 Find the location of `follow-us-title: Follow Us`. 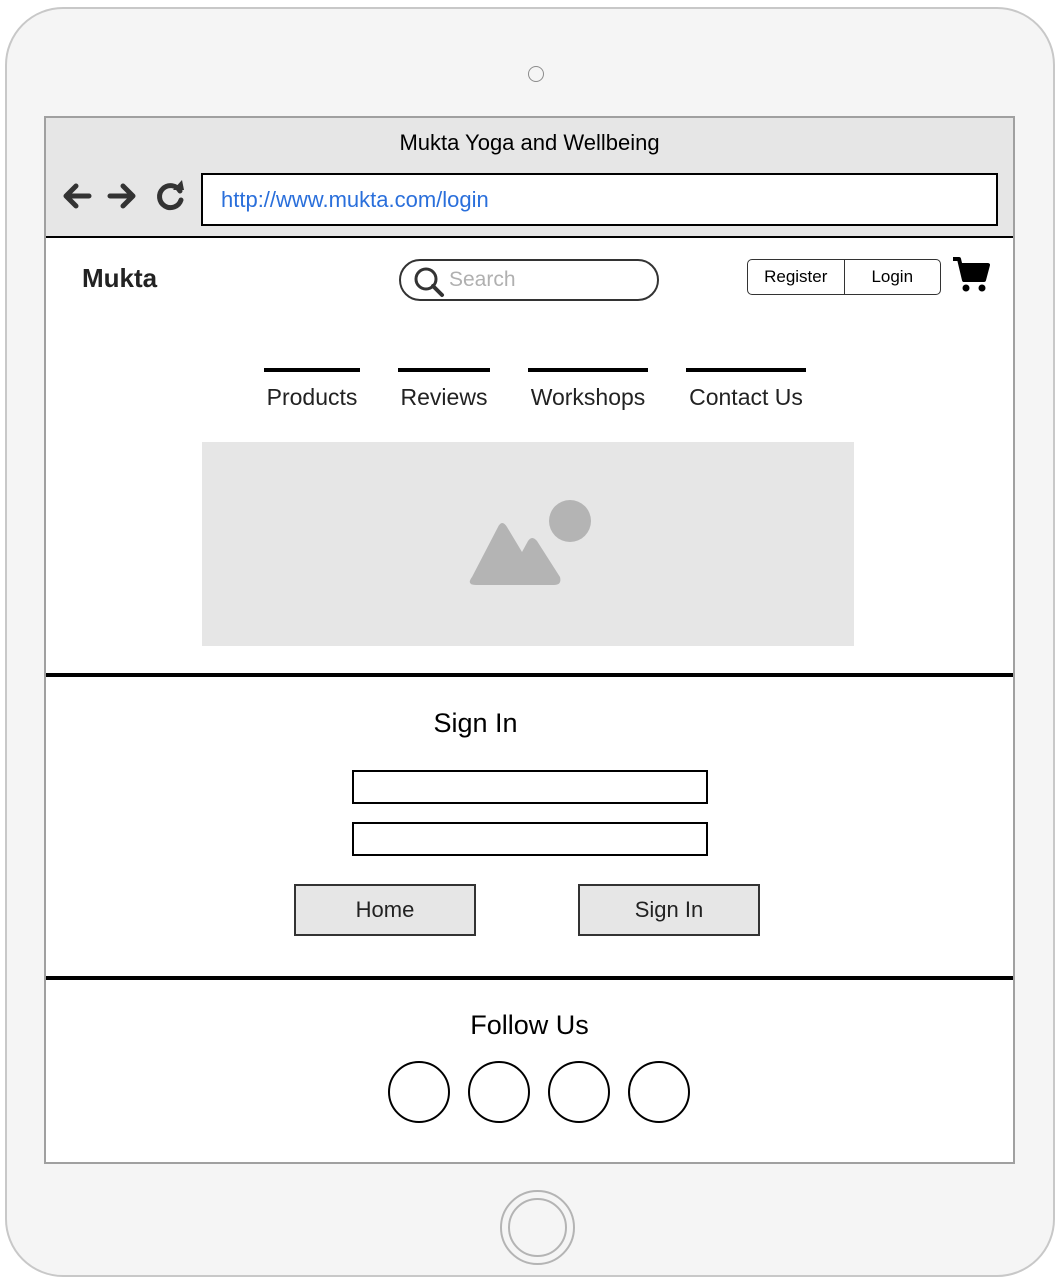

follow-us-title: Follow Us is located at coordinates (529, 1025).